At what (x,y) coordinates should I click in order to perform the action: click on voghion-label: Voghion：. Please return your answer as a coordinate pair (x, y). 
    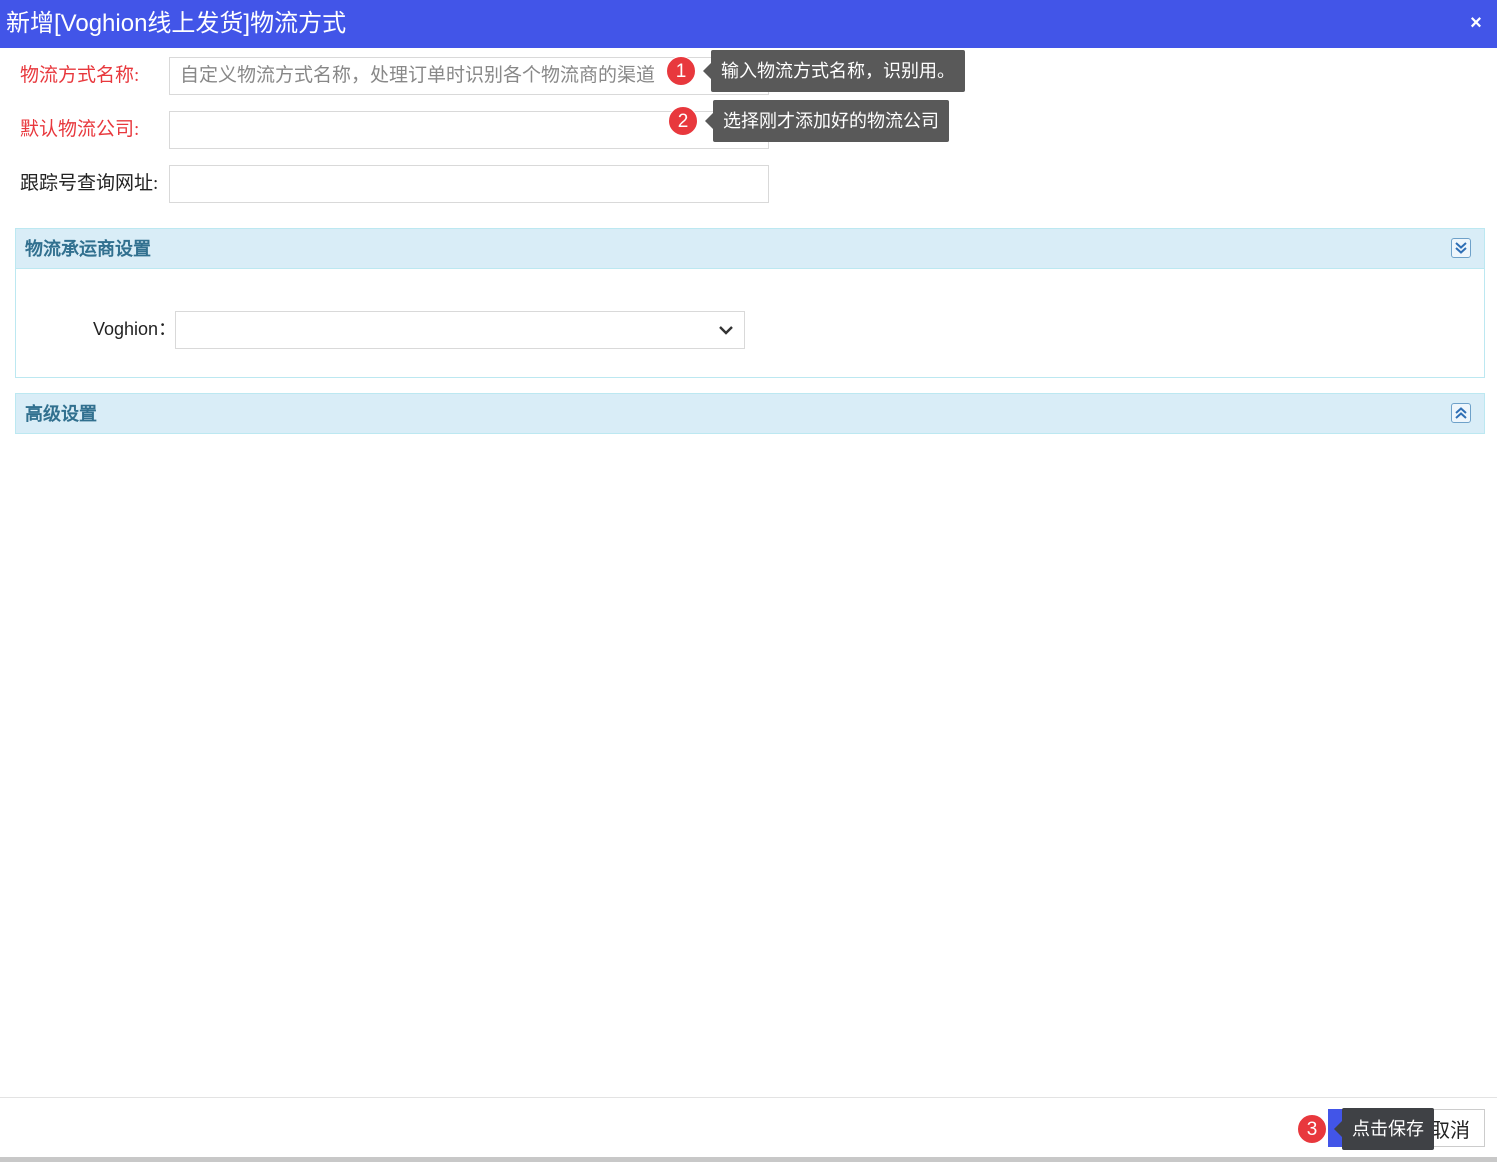
    Looking at the image, I should click on (135, 329).